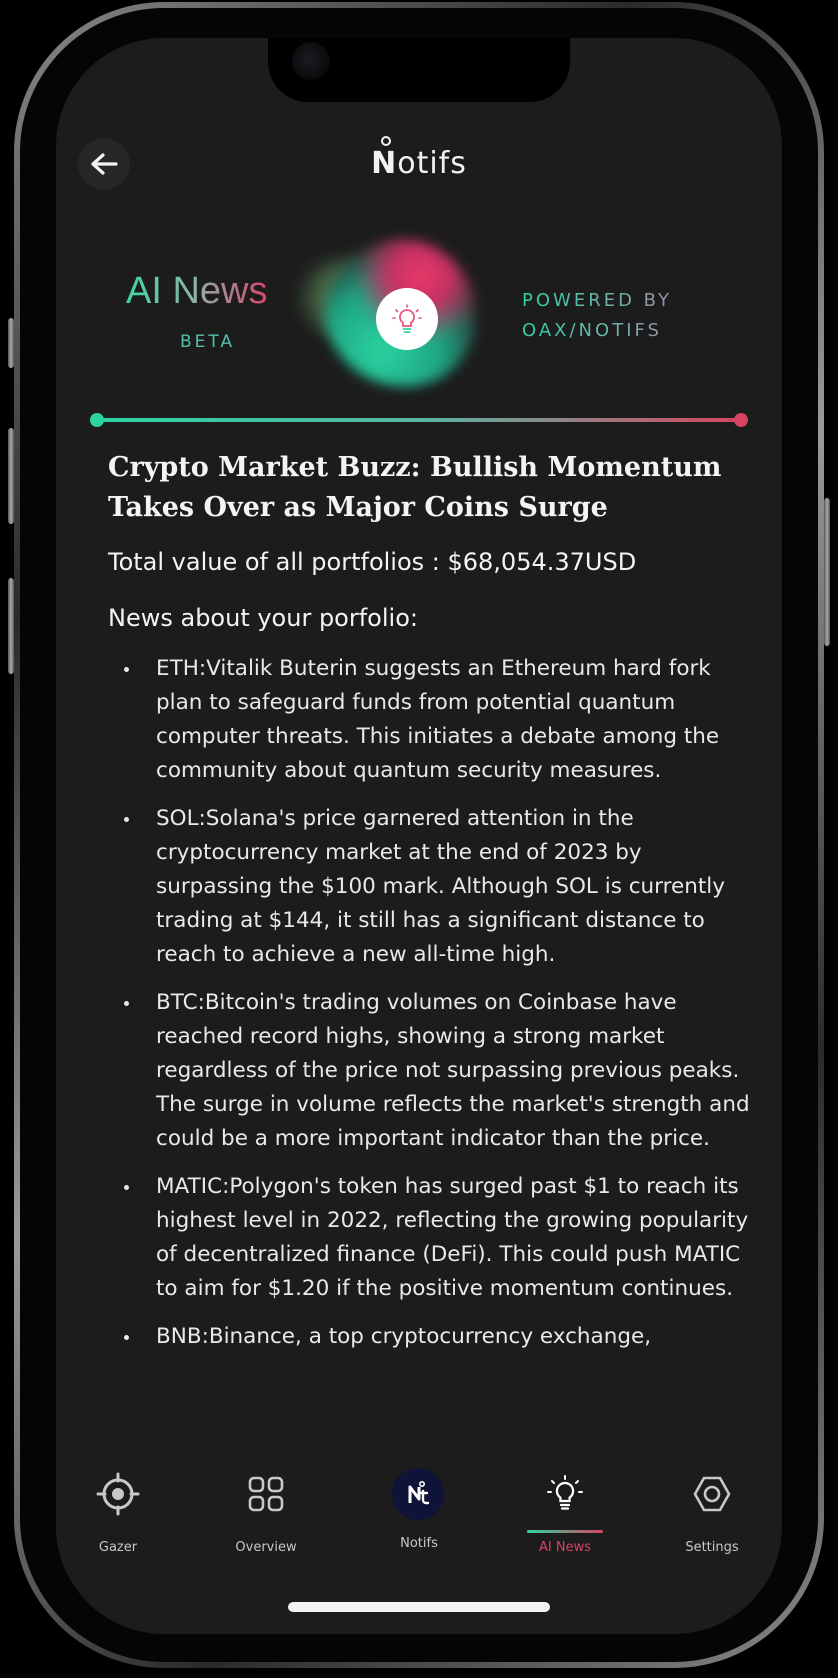 The width and height of the screenshot is (838, 1678). Describe the element at coordinates (419, 70) in the screenshot. I see `notch` at that location.